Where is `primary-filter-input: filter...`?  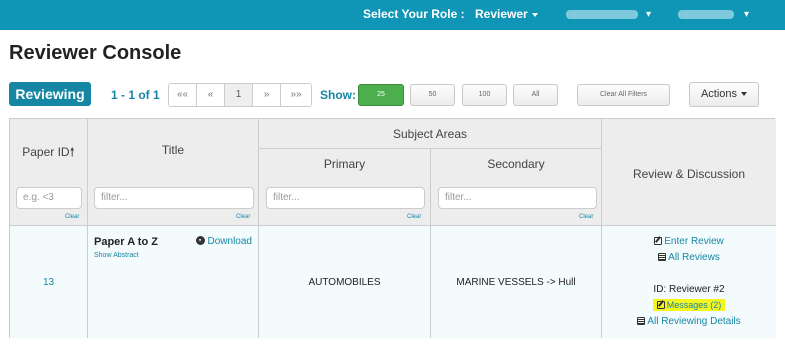 primary-filter-input: filter... is located at coordinates (345, 198).